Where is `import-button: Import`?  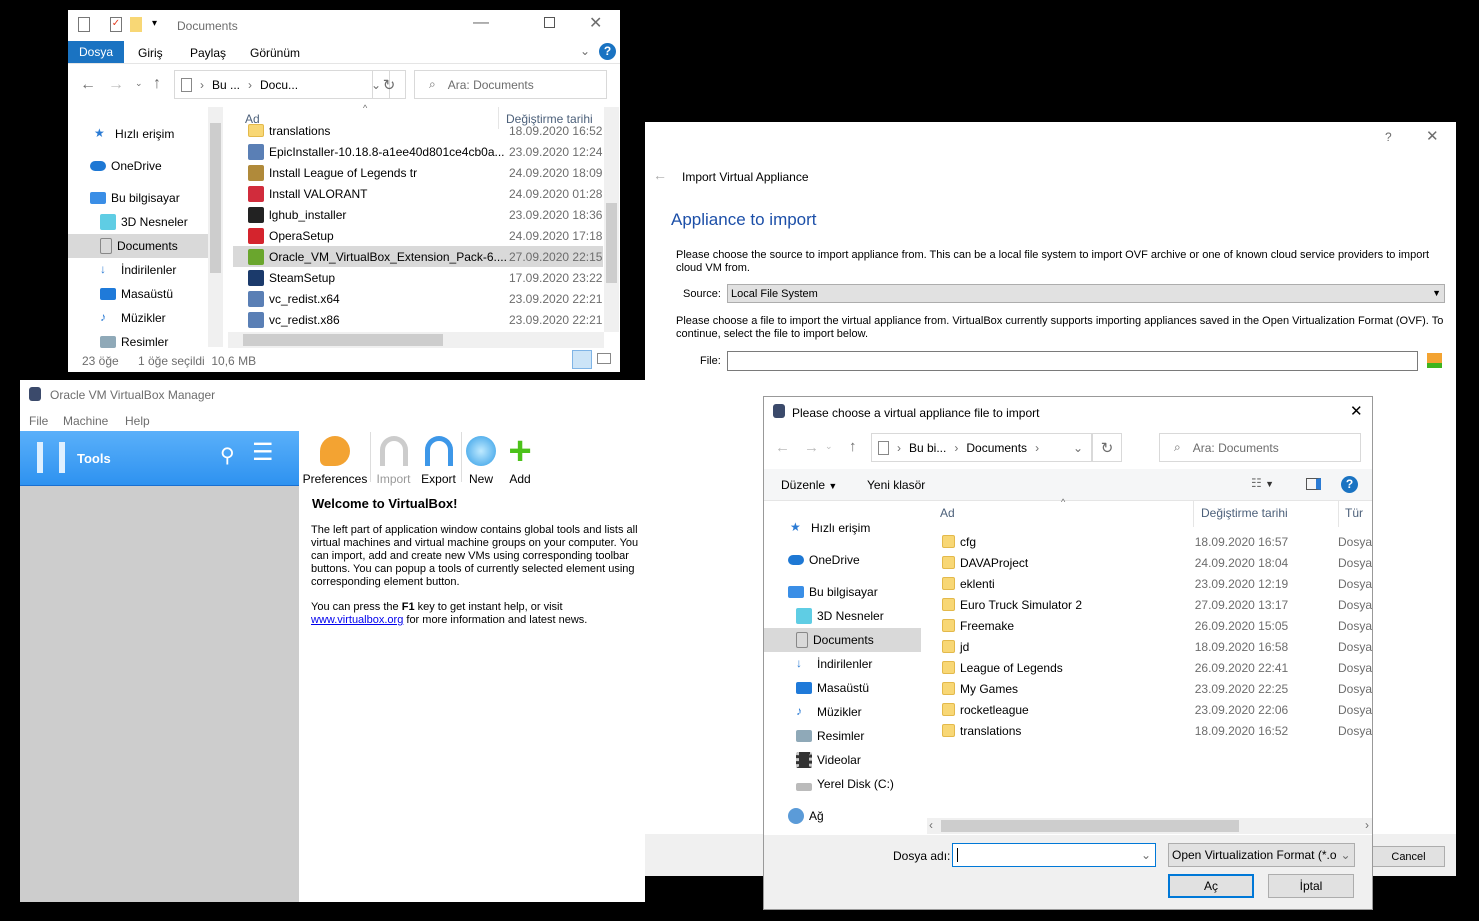 import-button: Import is located at coordinates (393, 459).